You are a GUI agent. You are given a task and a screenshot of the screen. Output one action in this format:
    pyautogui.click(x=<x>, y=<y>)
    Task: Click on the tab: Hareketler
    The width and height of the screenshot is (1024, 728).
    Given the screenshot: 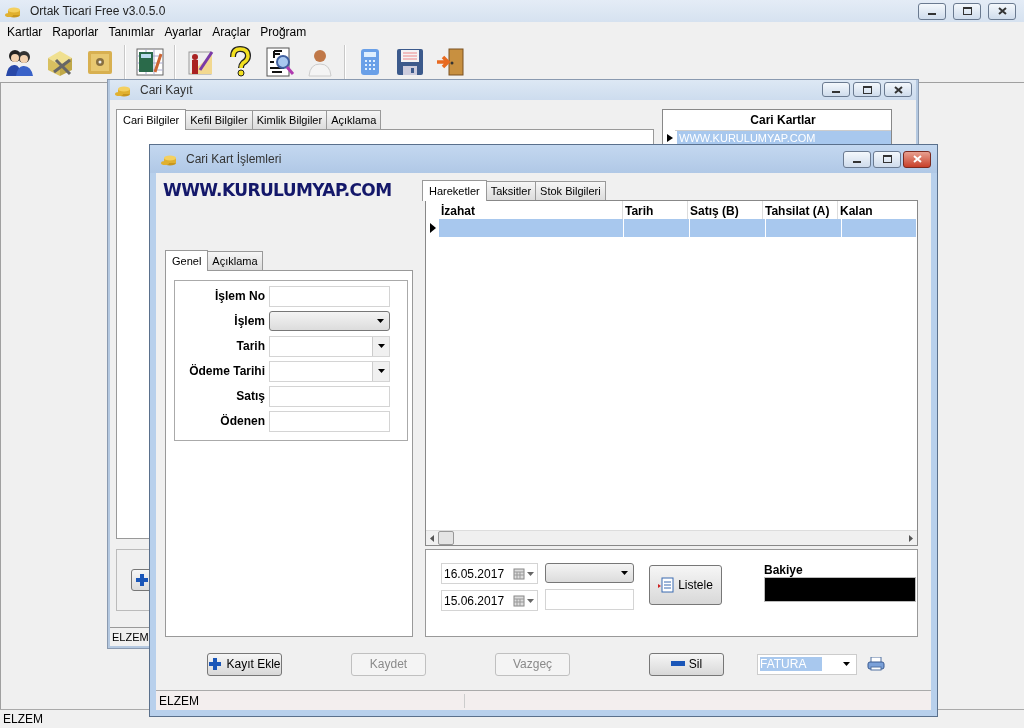 What is the action you would take?
    pyautogui.click(x=454, y=191)
    